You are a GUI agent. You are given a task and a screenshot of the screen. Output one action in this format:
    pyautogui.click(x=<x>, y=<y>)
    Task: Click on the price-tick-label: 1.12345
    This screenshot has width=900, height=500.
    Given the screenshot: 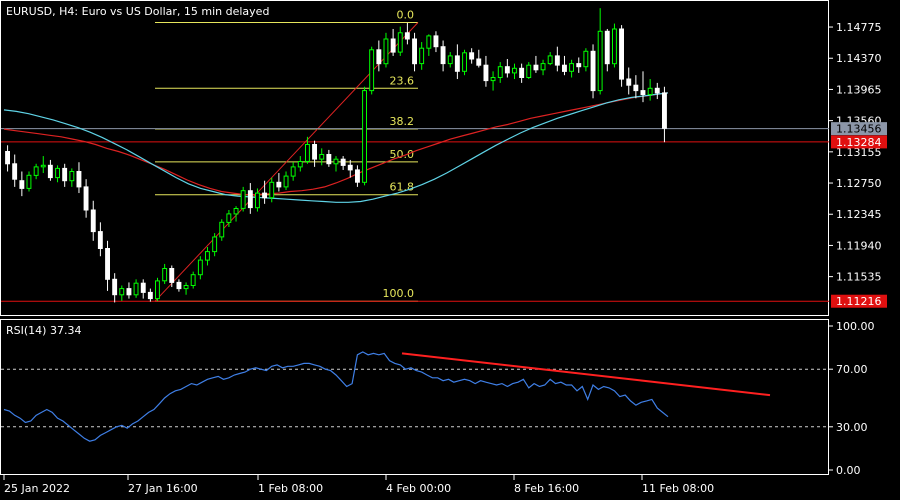 What is the action you would take?
    pyautogui.click(x=859, y=214)
    